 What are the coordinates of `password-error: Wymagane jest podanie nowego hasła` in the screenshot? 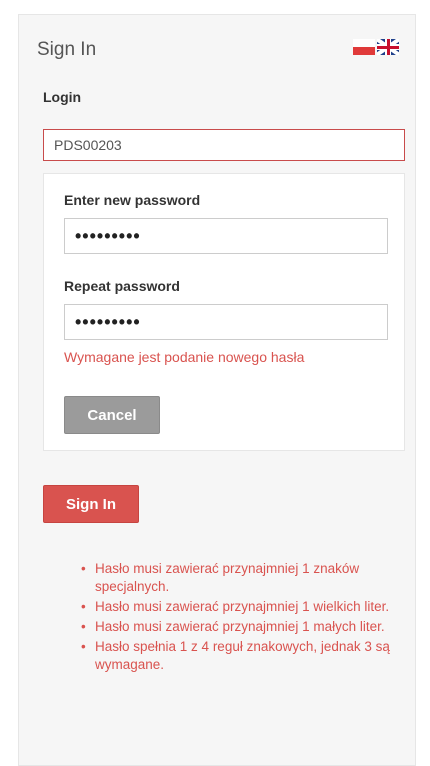 It's located at (184, 357).